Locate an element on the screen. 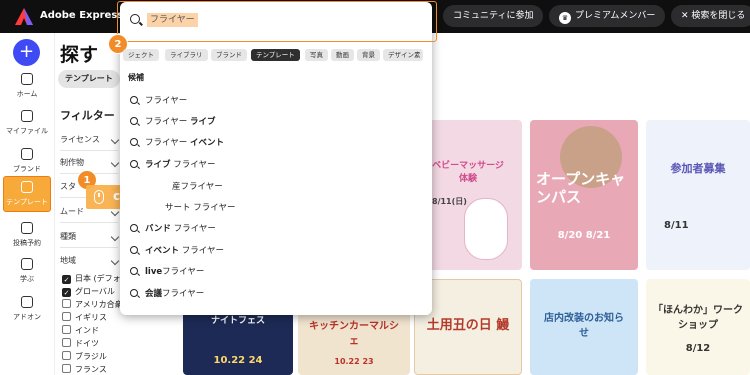 This screenshot has width=750, height=375. thumbnail-title: 参加者募集 is located at coordinates (698, 168).